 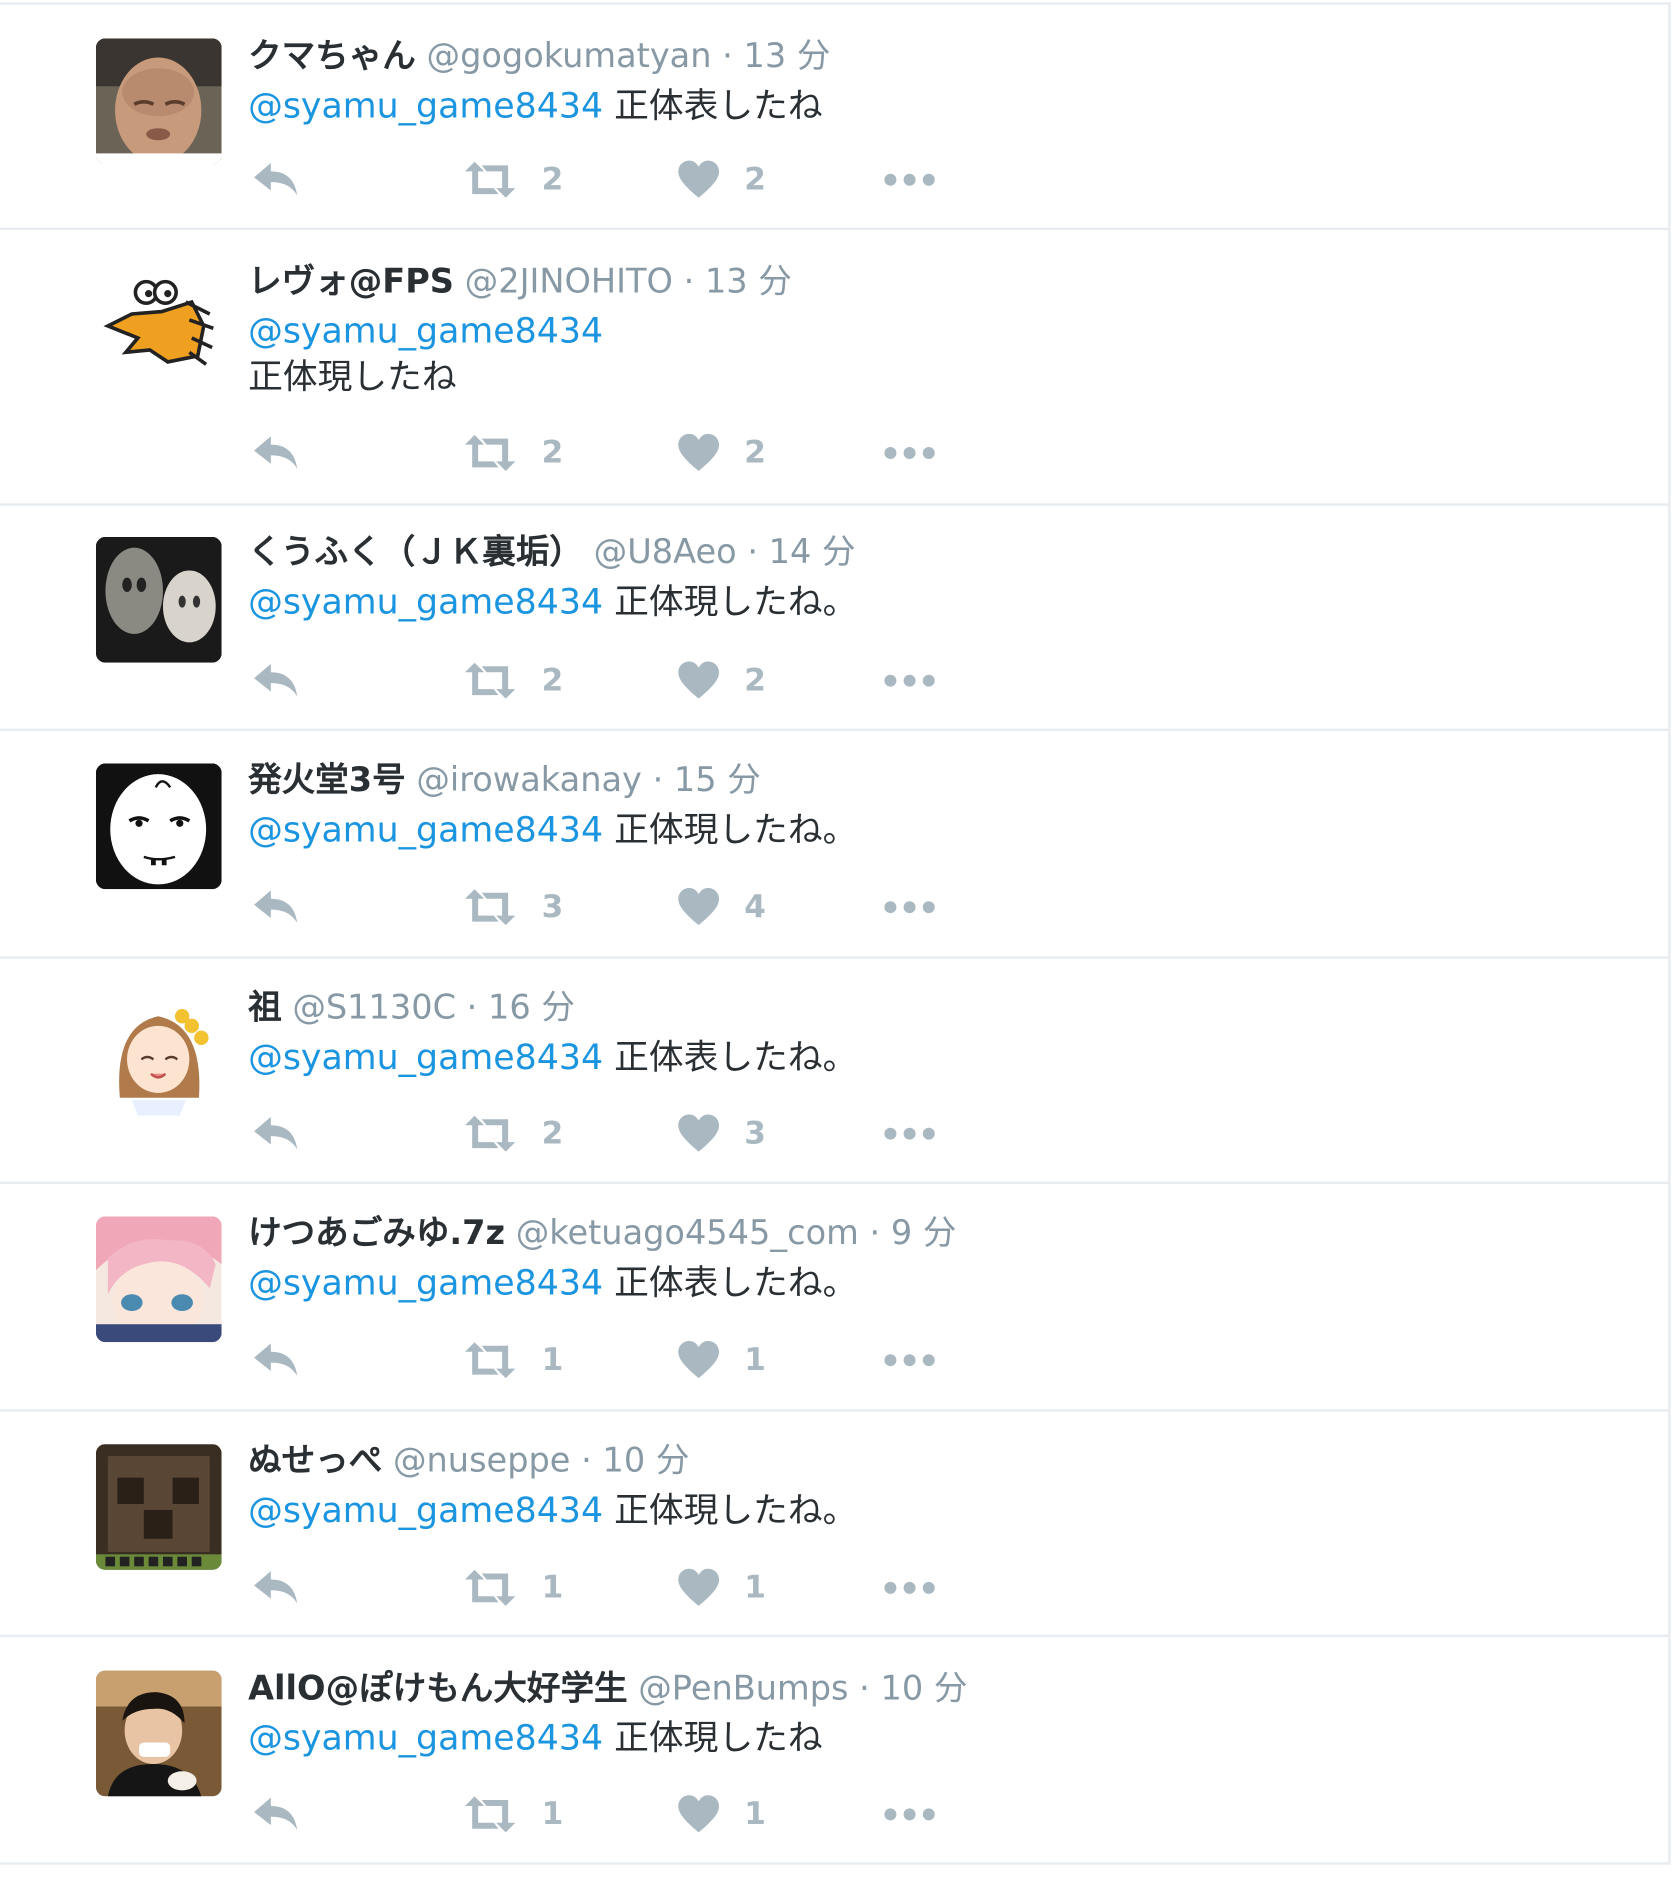 I want to click on user-handle: @nuseppe, so click(x=481, y=1460).